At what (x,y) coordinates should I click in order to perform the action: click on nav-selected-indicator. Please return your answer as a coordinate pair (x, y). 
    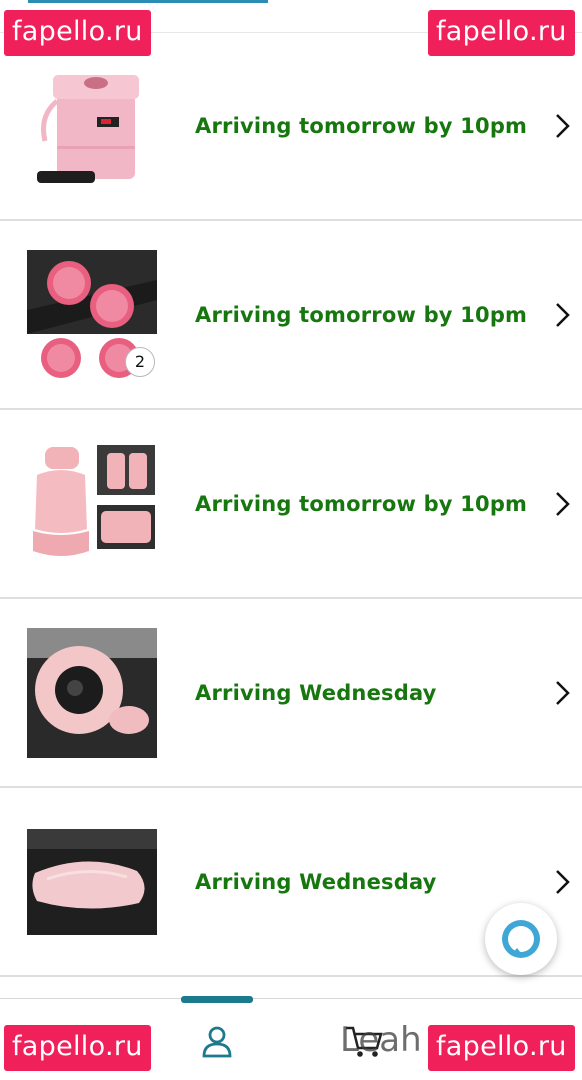
    Looking at the image, I should click on (217, 999).